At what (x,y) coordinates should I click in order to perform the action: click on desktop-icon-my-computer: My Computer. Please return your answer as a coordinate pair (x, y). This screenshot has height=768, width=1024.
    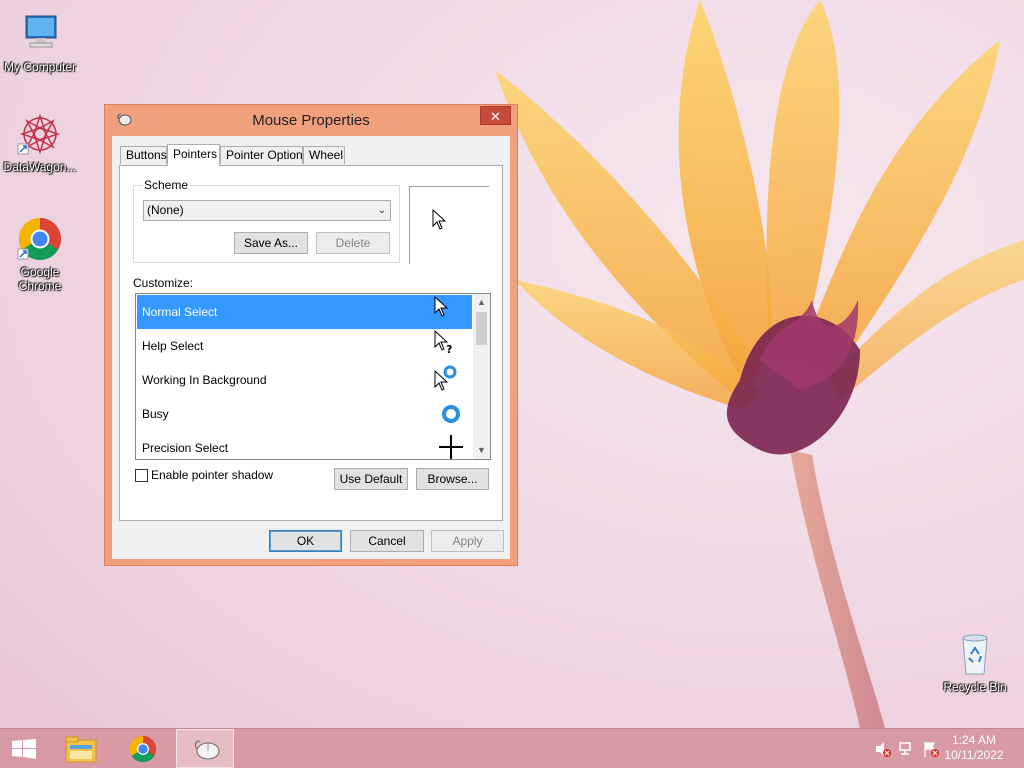
    Looking at the image, I should click on (40, 42).